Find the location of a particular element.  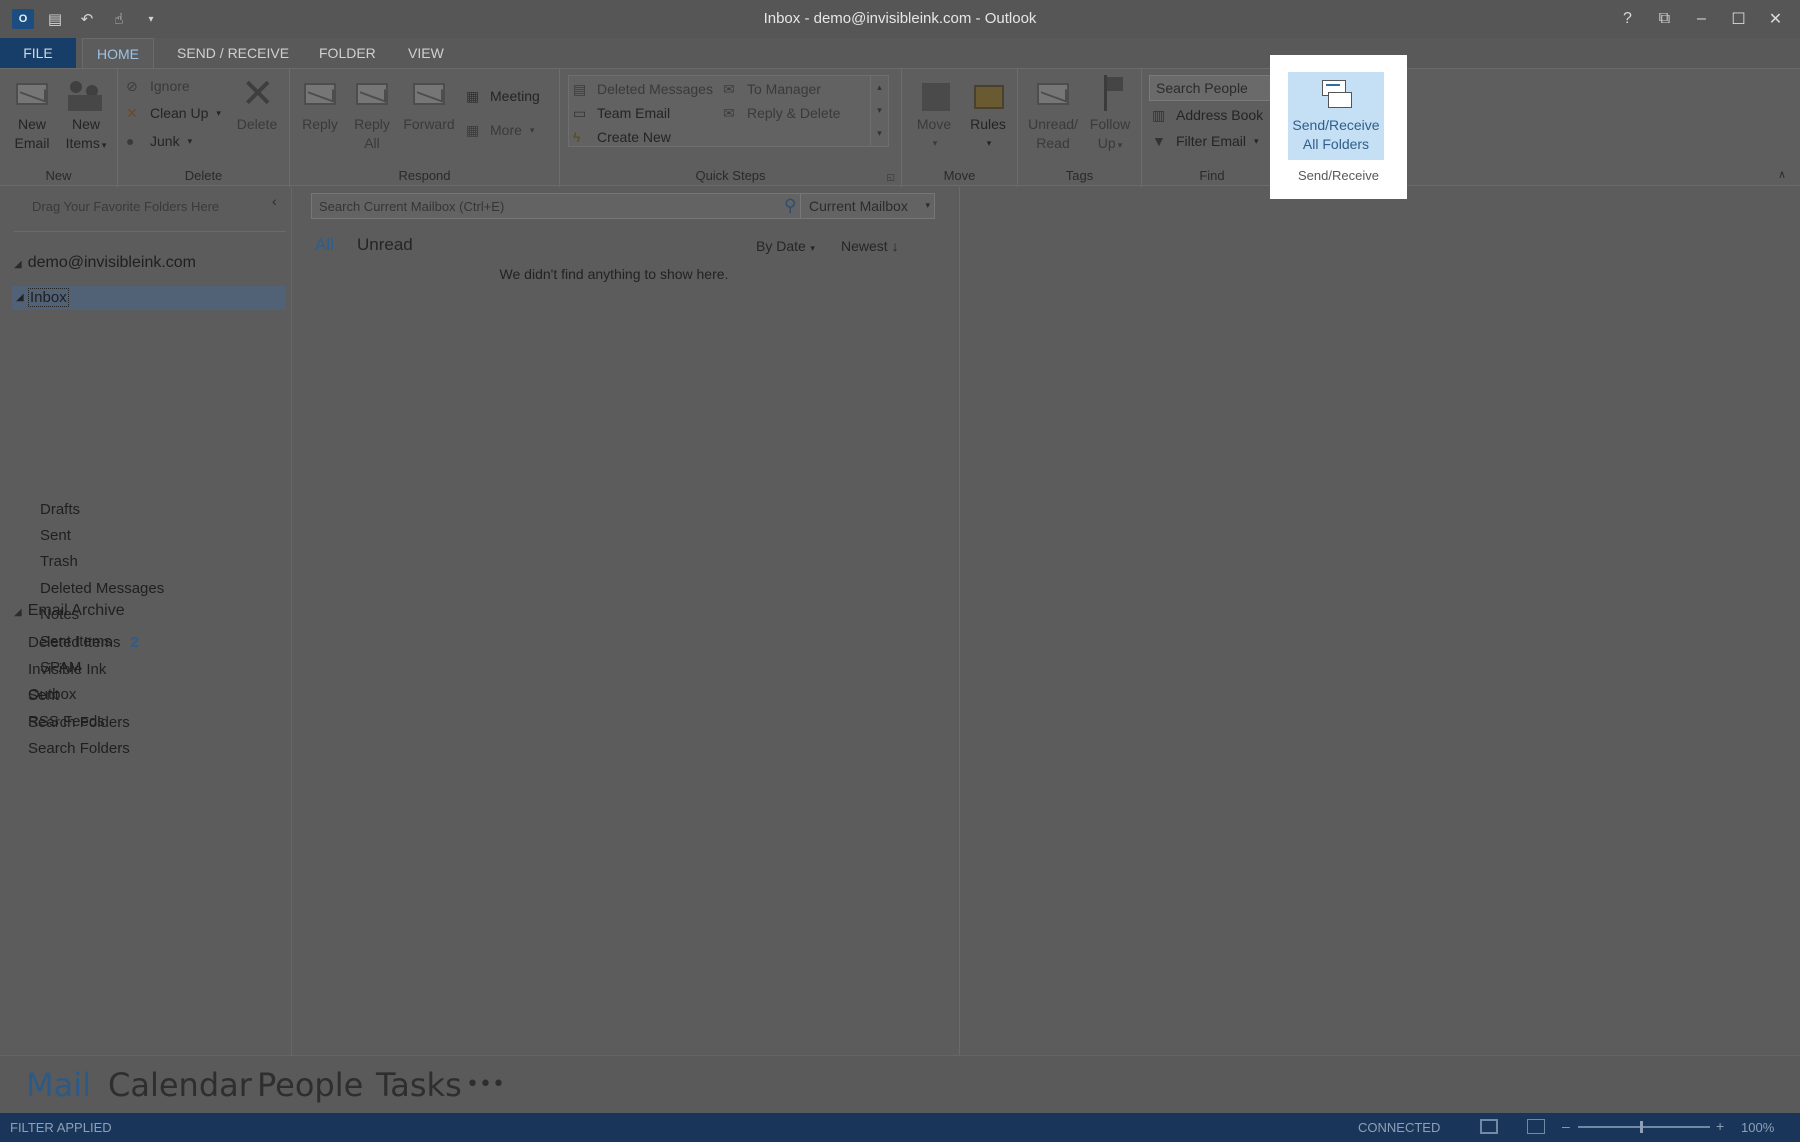

folder-sent: Sent is located at coordinates (55, 535).